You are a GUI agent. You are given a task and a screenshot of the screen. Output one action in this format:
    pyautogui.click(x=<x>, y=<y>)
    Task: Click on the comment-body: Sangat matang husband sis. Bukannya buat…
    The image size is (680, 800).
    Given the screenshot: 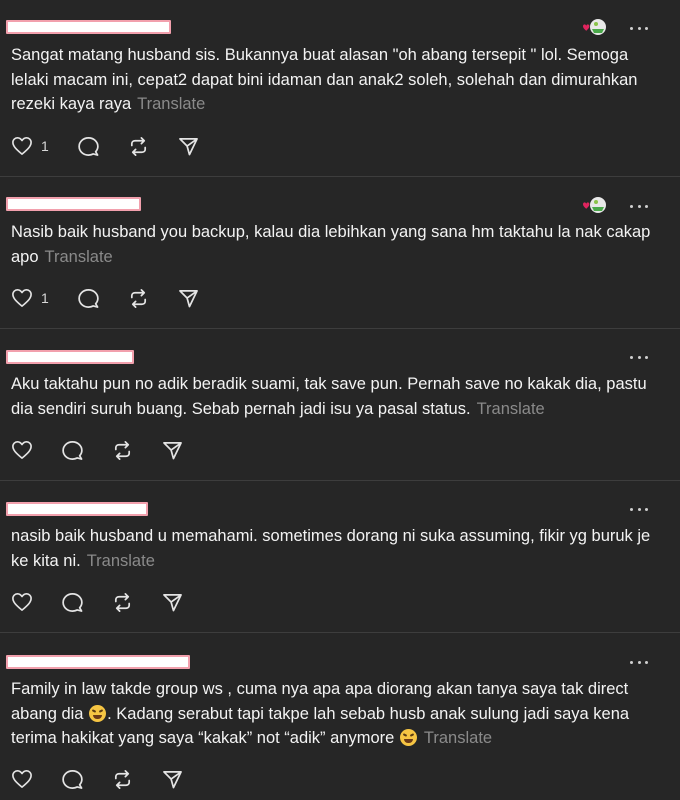 What is the action you would take?
    pyautogui.click(x=324, y=79)
    